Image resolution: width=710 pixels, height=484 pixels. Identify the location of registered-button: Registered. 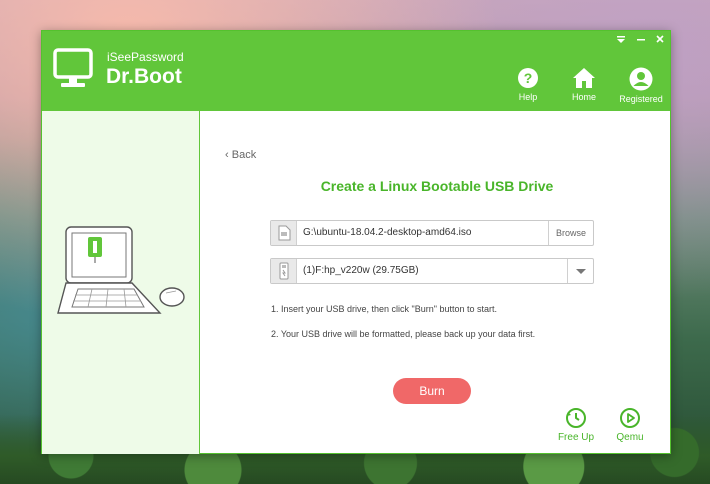
(641, 85).